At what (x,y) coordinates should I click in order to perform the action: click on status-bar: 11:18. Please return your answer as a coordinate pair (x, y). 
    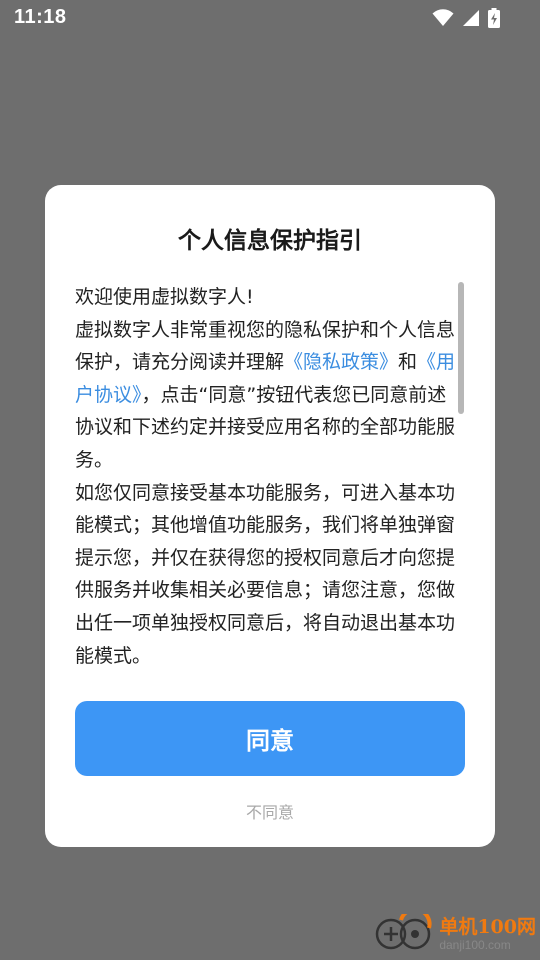
    Looking at the image, I should click on (270, 18).